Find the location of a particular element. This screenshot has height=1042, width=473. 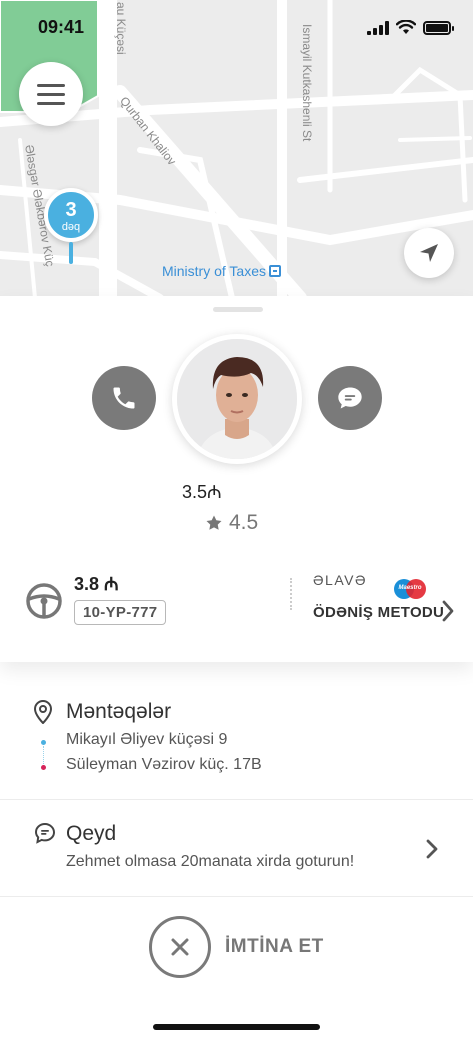

driver-avatar is located at coordinates (237, 399).